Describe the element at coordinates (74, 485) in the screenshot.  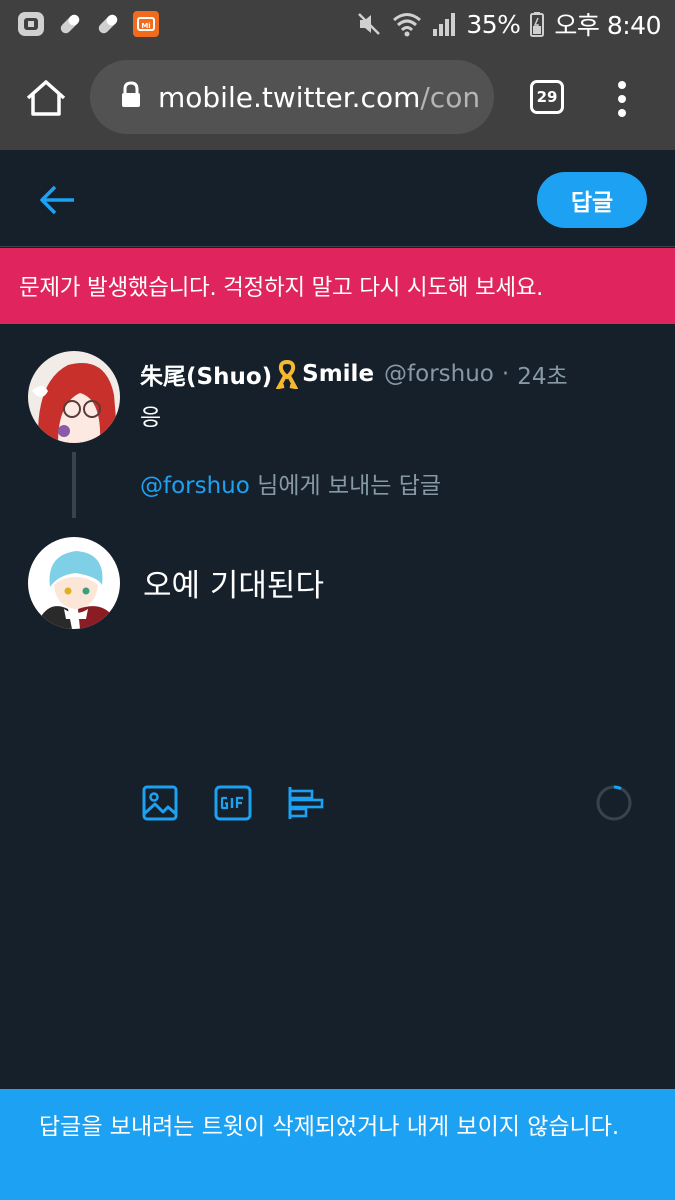
I see `thread-line` at that location.